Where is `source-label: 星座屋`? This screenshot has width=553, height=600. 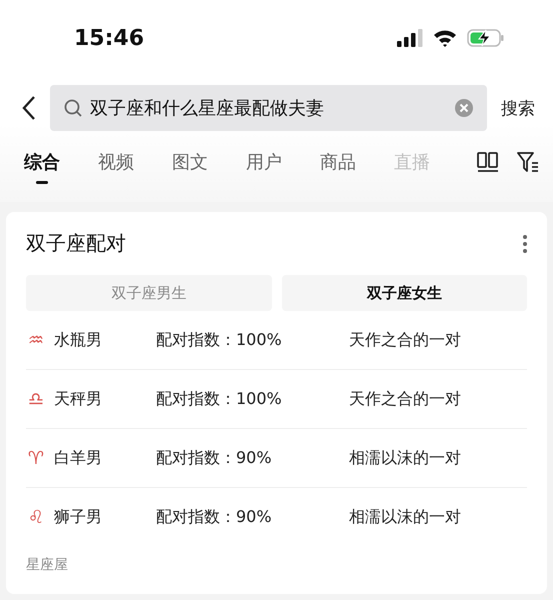
source-label: 星座屋 is located at coordinates (47, 565).